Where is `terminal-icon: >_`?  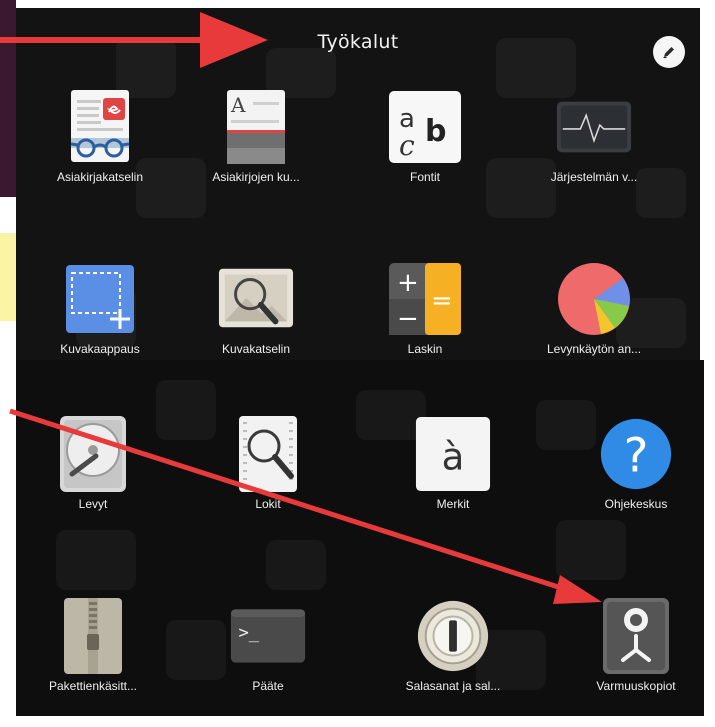
terminal-icon: >_ is located at coordinates (268, 636).